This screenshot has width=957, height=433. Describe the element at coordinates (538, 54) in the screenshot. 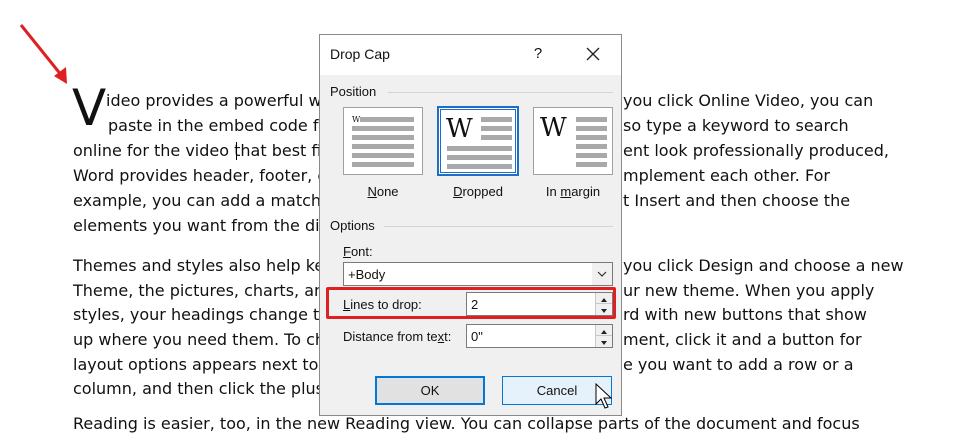

I see `help-button: ?` at that location.